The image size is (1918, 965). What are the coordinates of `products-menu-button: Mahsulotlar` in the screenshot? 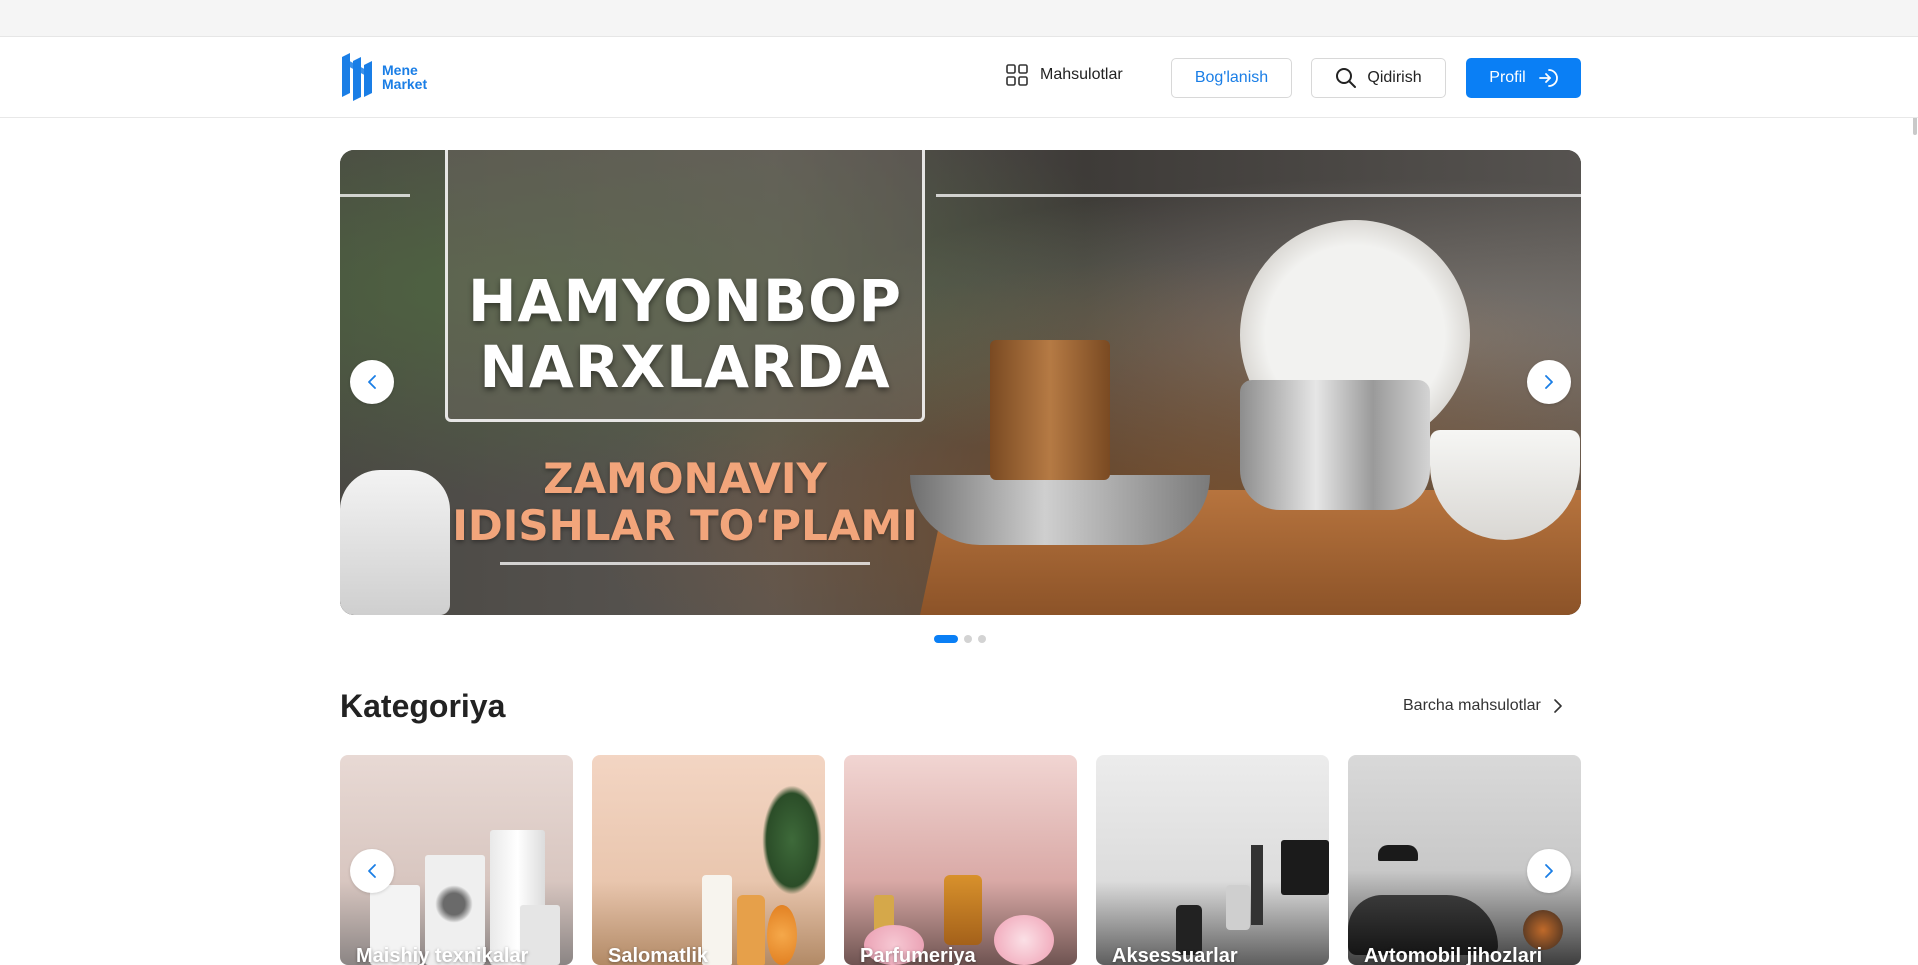 It's located at (1064, 75).